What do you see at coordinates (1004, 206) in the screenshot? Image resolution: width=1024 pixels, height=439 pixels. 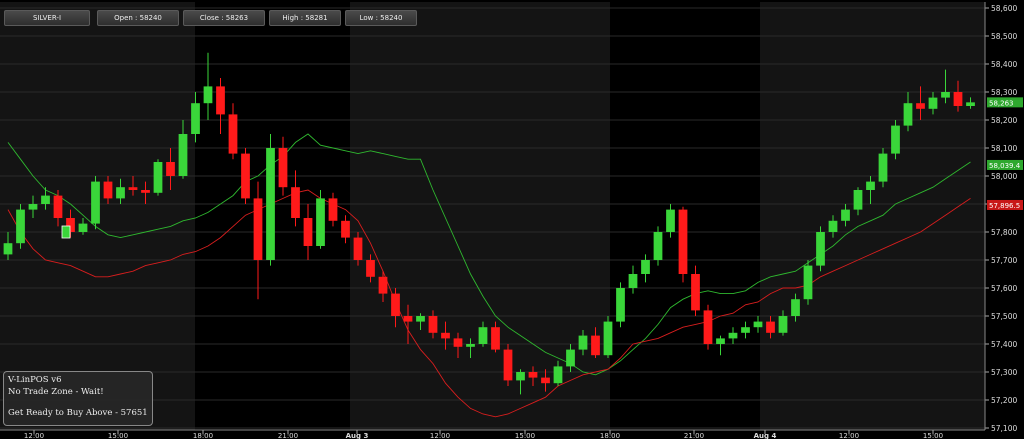 I see `lower-band-price-label: 57,896.5` at bounding box center [1004, 206].